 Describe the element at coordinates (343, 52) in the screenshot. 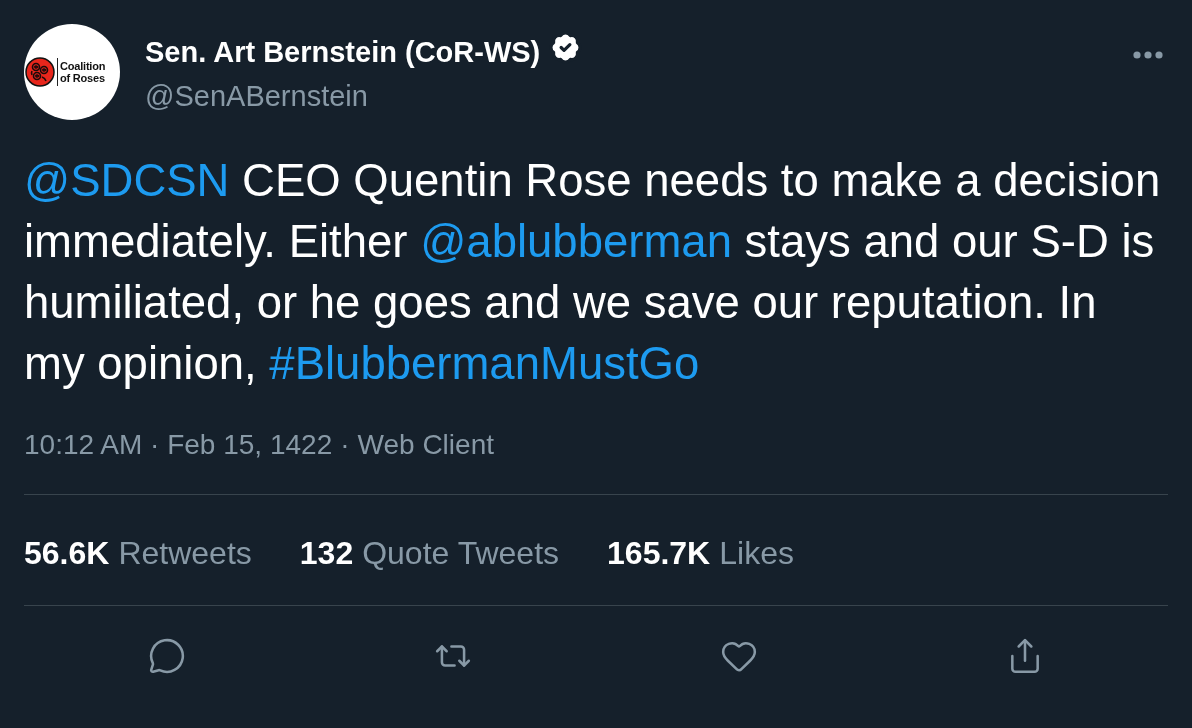

I see `author-name: Sen. Art Bernstein (CoR-WS)` at that location.